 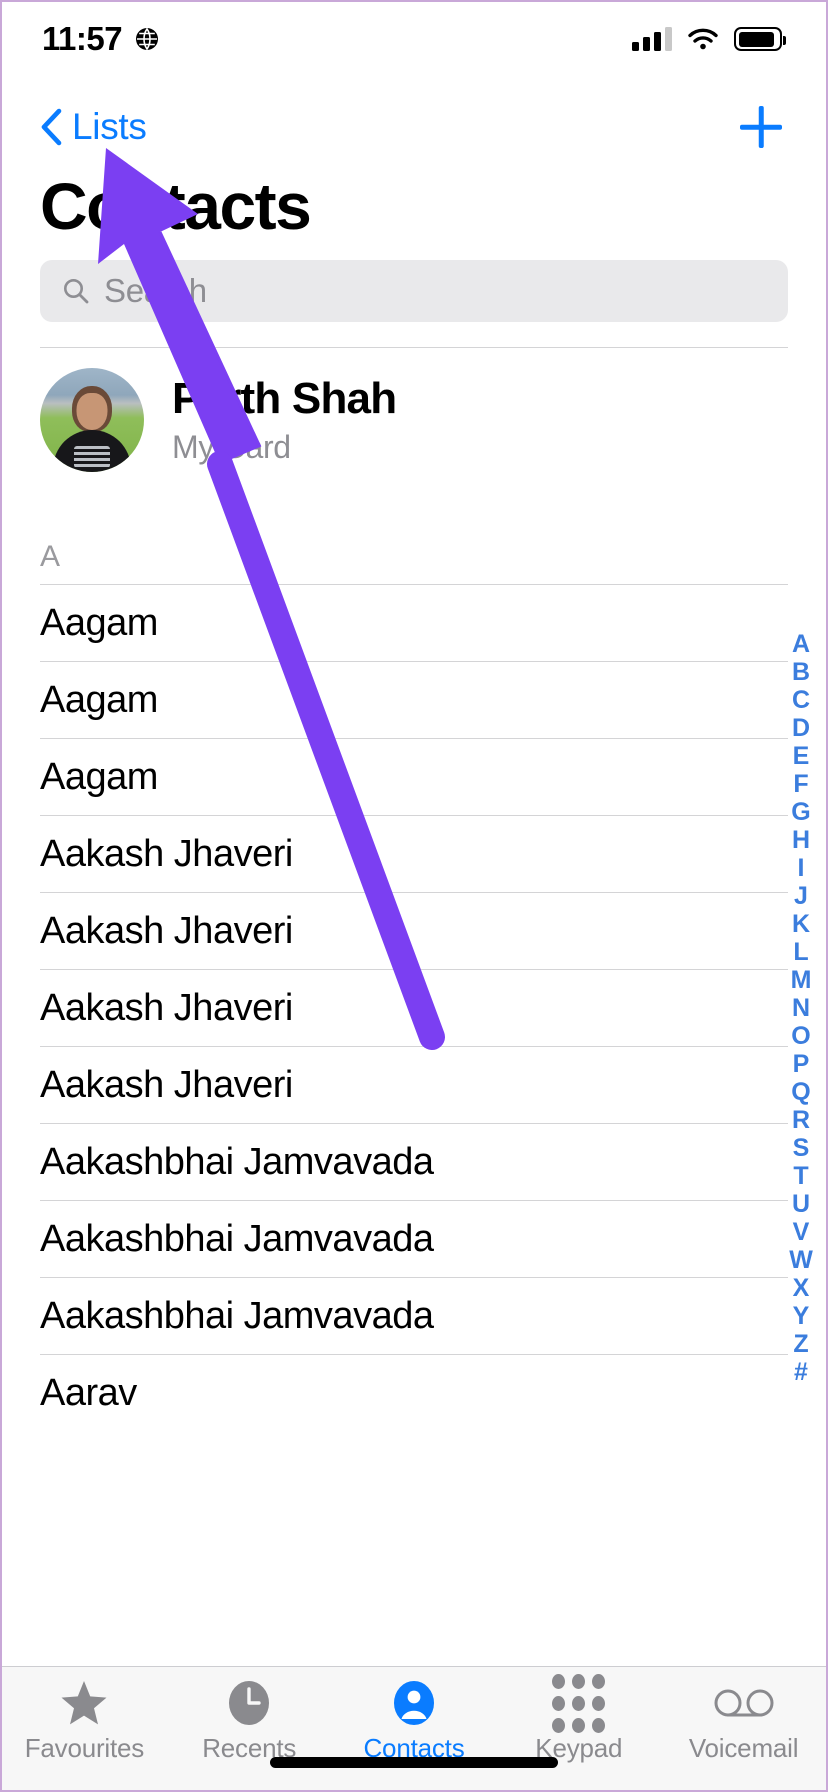 I want to click on index-letter-hash: #, so click(x=801, y=1372).